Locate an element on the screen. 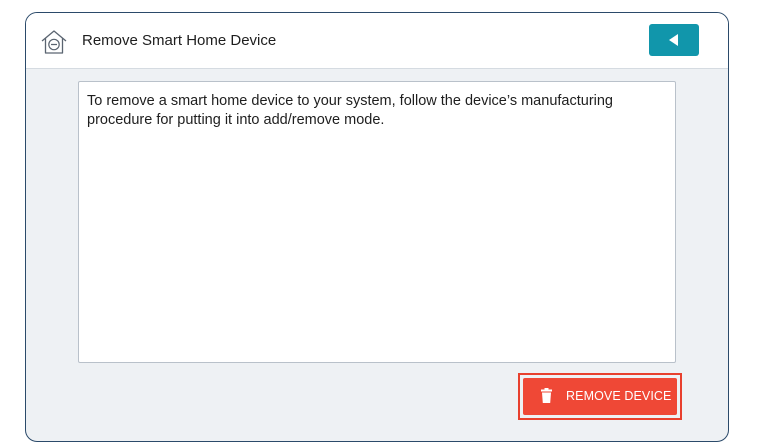 Image resolution: width=770 pixels, height=442 pixels. back-arrow-icon is located at coordinates (673, 40).